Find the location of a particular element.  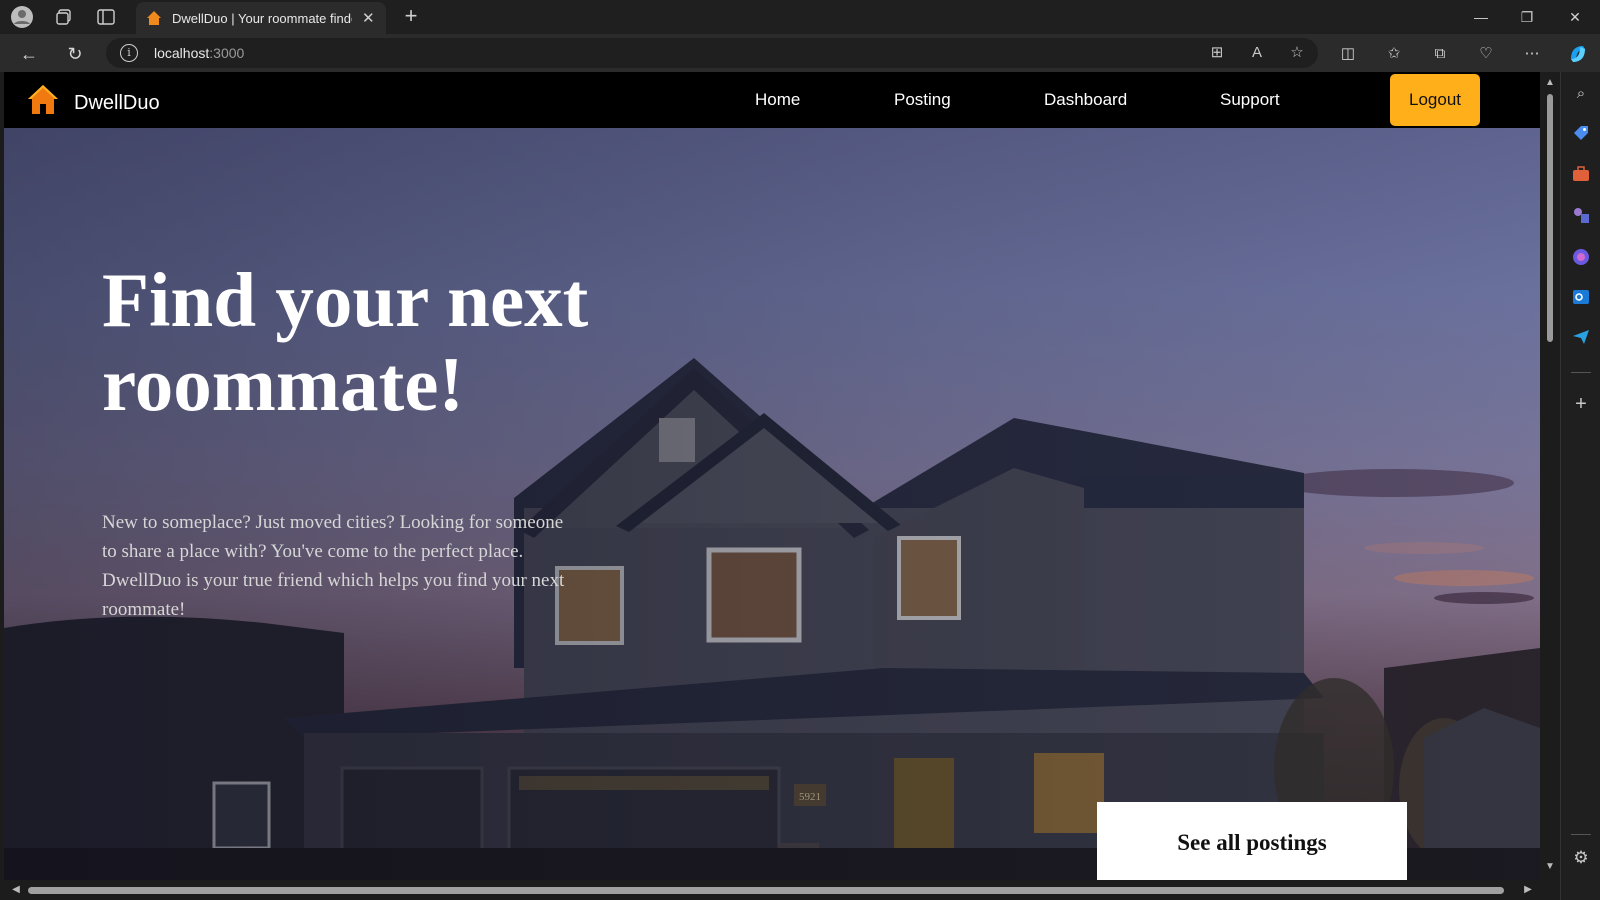

copilot-circle-icon is located at coordinates (1581, 260).